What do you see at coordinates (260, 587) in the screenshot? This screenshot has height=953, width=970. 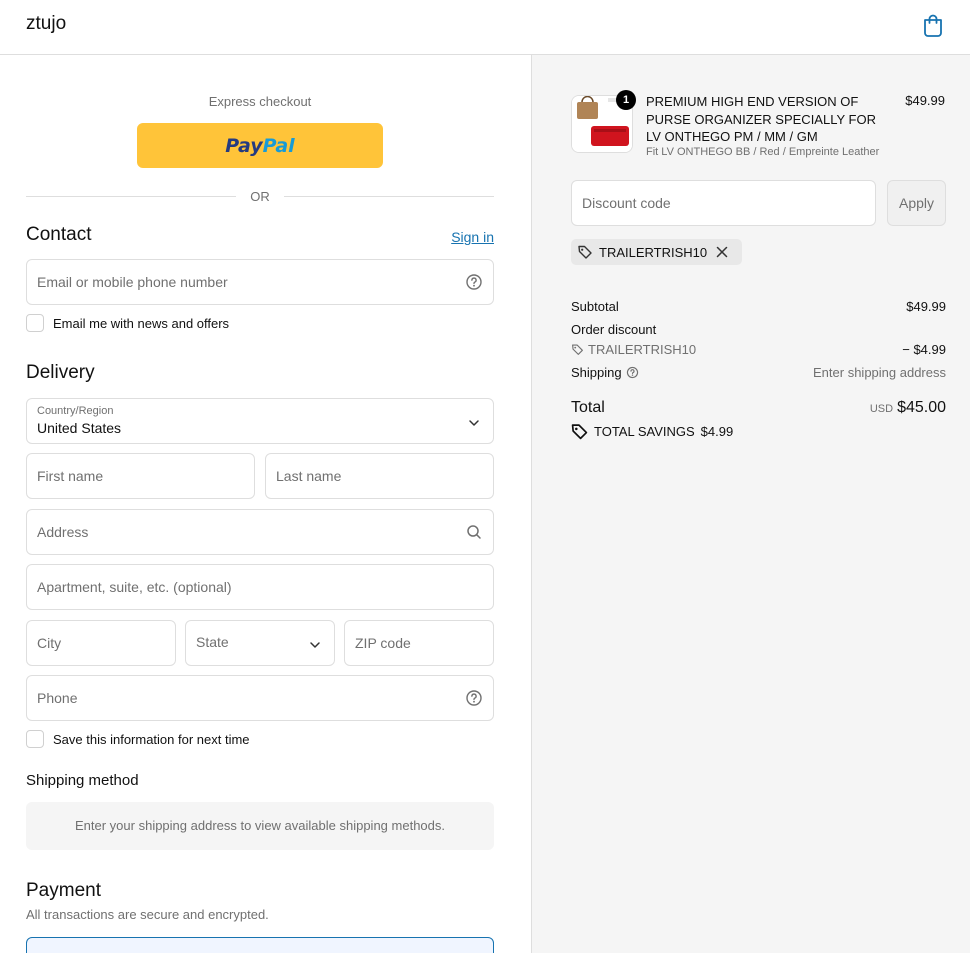 I see `apartment-field: Apartment, suite, etc. (optional)` at bounding box center [260, 587].